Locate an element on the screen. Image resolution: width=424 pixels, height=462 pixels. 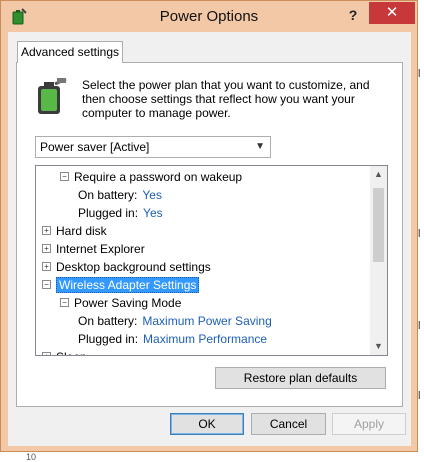
scroll-down-icon: ▼ is located at coordinates (378, 346).